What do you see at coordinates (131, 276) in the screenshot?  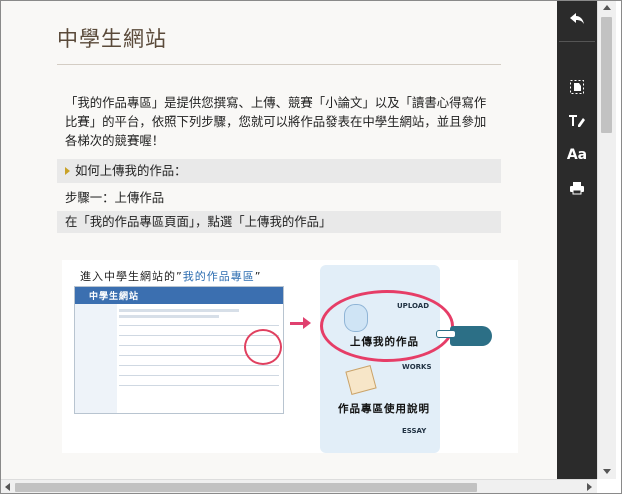 I see `caption-prefix: 進入中學生網站的”` at bounding box center [131, 276].